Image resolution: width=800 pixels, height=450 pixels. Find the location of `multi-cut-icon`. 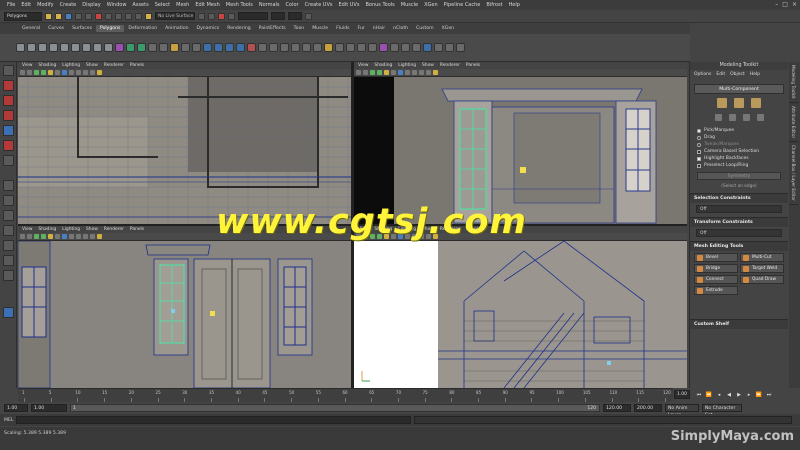

multi-cut-icon is located at coordinates (251, 47).